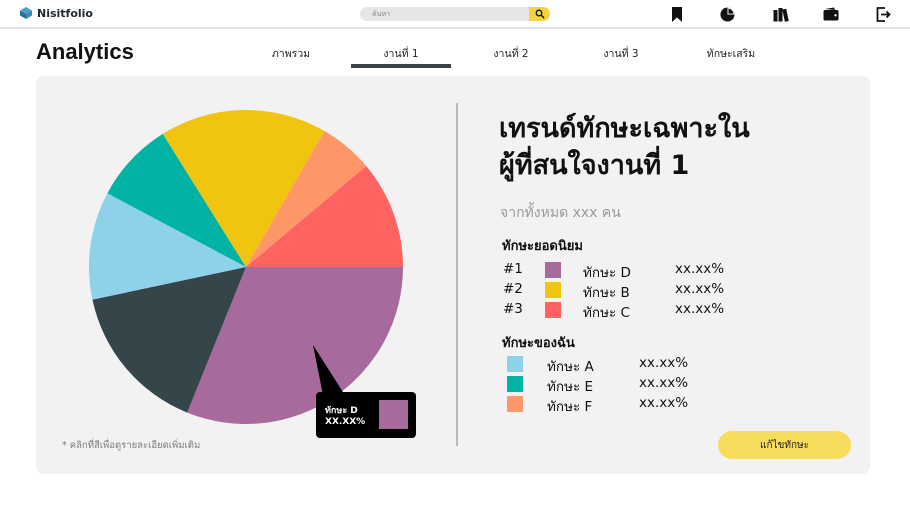 The width and height of the screenshot is (910, 512). Describe the element at coordinates (606, 313) in the screenshot. I see `skill-name: ทักษะ C` at that location.